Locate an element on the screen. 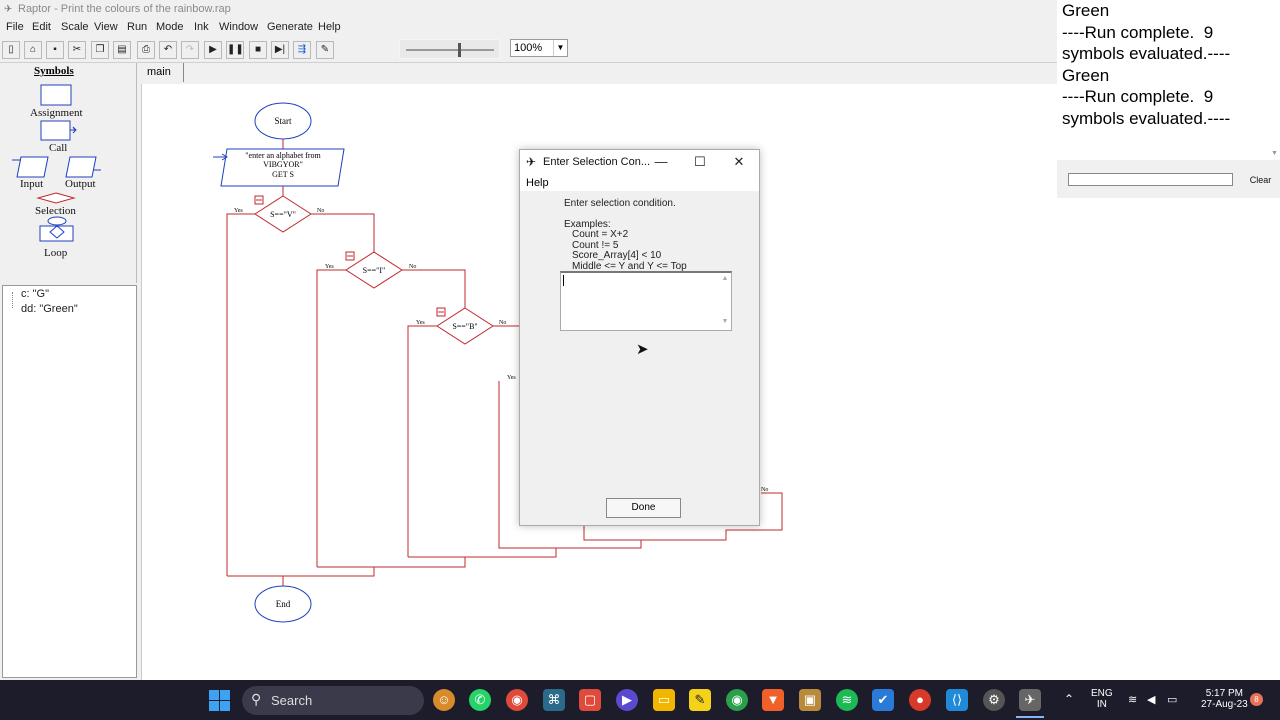 This screenshot has height=720, width=1280. clear-button: Clear is located at coordinates (1260, 180).